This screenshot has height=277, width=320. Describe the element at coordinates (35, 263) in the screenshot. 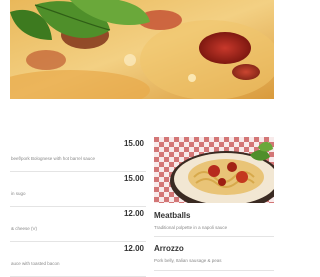

I see `menu-item-description: auce with toasted bacon` at that location.